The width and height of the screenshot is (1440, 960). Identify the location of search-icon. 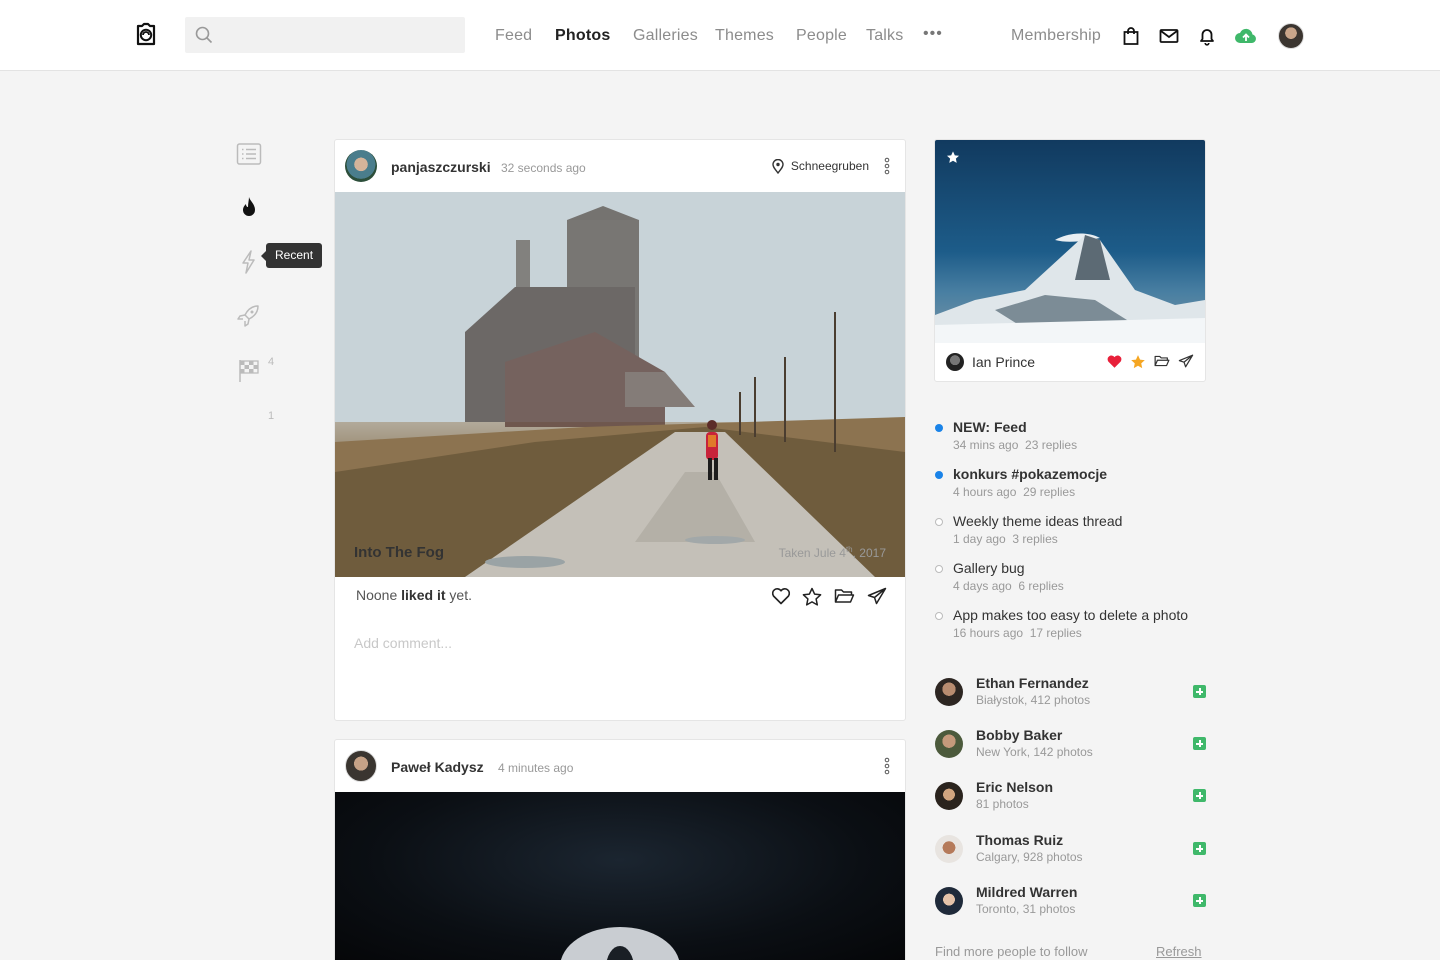
(204, 35).